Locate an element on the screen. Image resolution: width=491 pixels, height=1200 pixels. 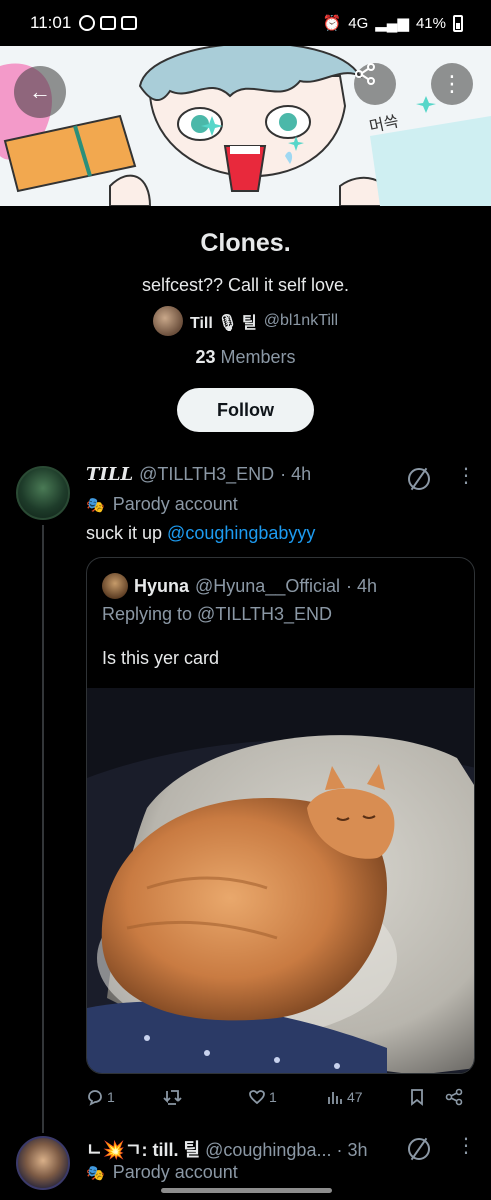
community-banner: 머쓱 ← ⋮ is located at coordinates (245, 126).